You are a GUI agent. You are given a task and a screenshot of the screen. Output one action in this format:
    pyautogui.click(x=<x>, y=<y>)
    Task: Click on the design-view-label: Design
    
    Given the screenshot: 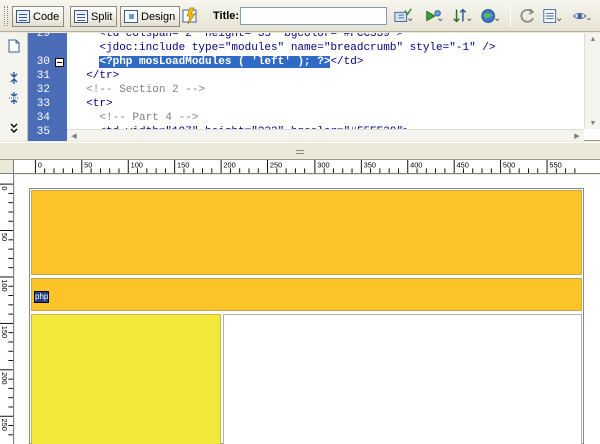 What is the action you would take?
    pyautogui.click(x=158, y=16)
    